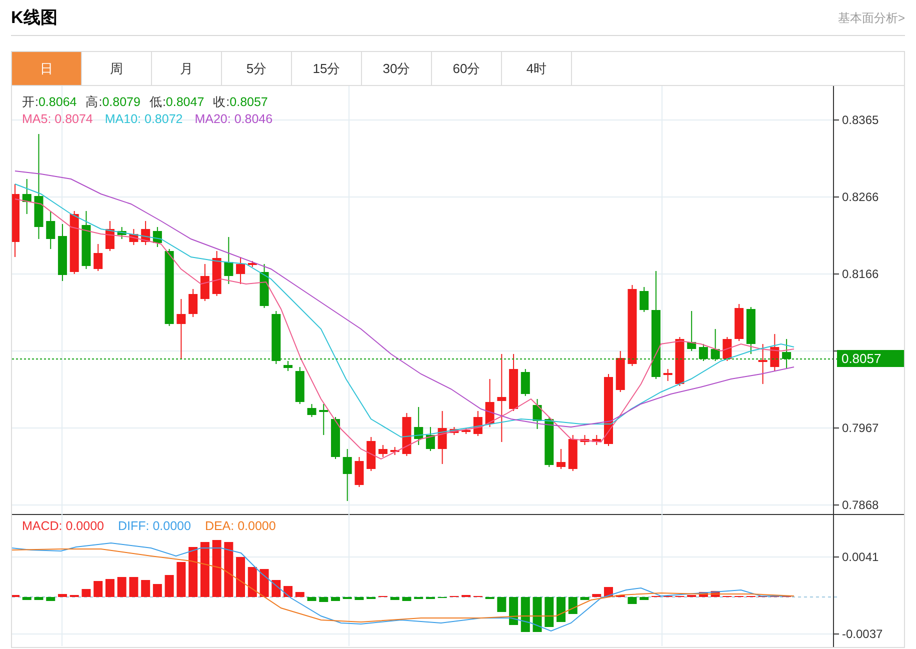  What do you see at coordinates (154, 526) in the screenshot?
I see `macd-legend-value: DIFF: 0.0000` at bounding box center [154, 526].